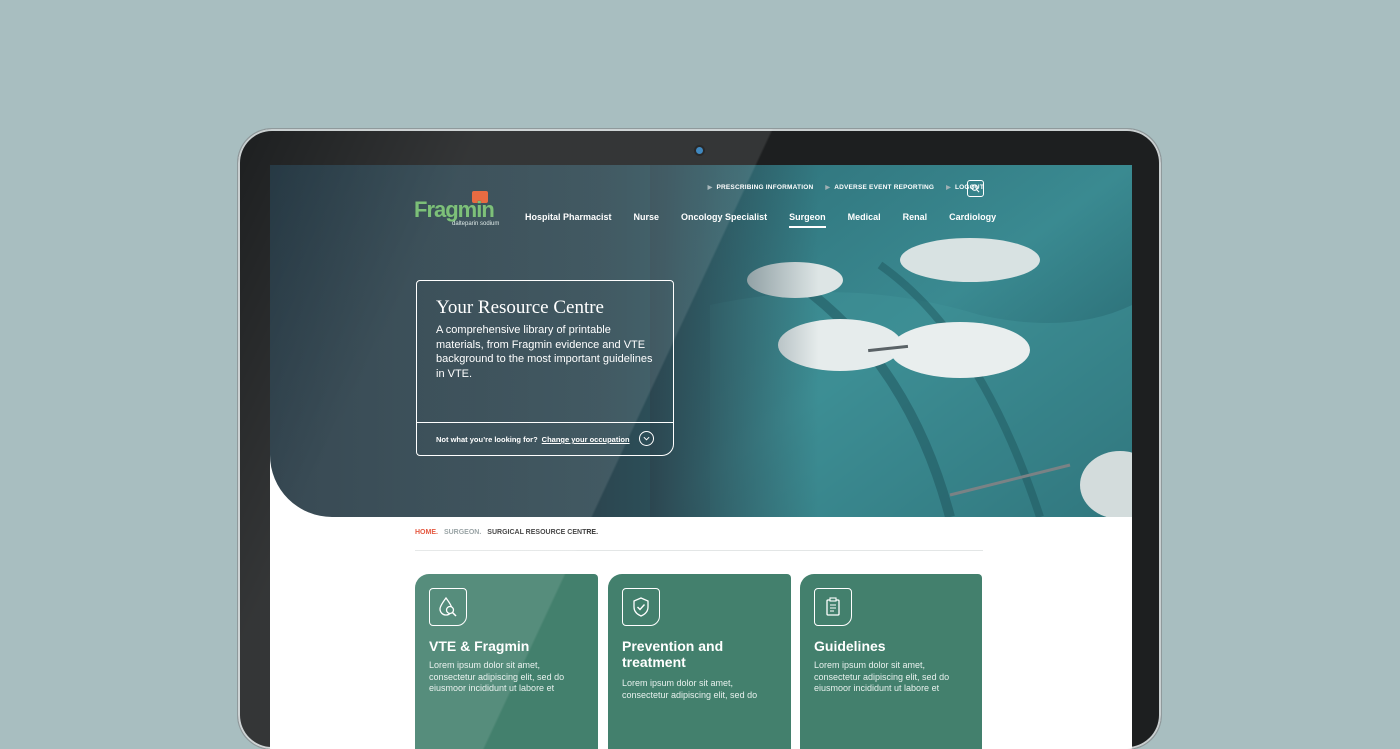 Image resolution: width=1400 pixels, height=749 pixels. What do you see at coordinates (915, 220) in the screenshot?
I see `nav-item-renal: Renal` at bounding box center [915, 220].